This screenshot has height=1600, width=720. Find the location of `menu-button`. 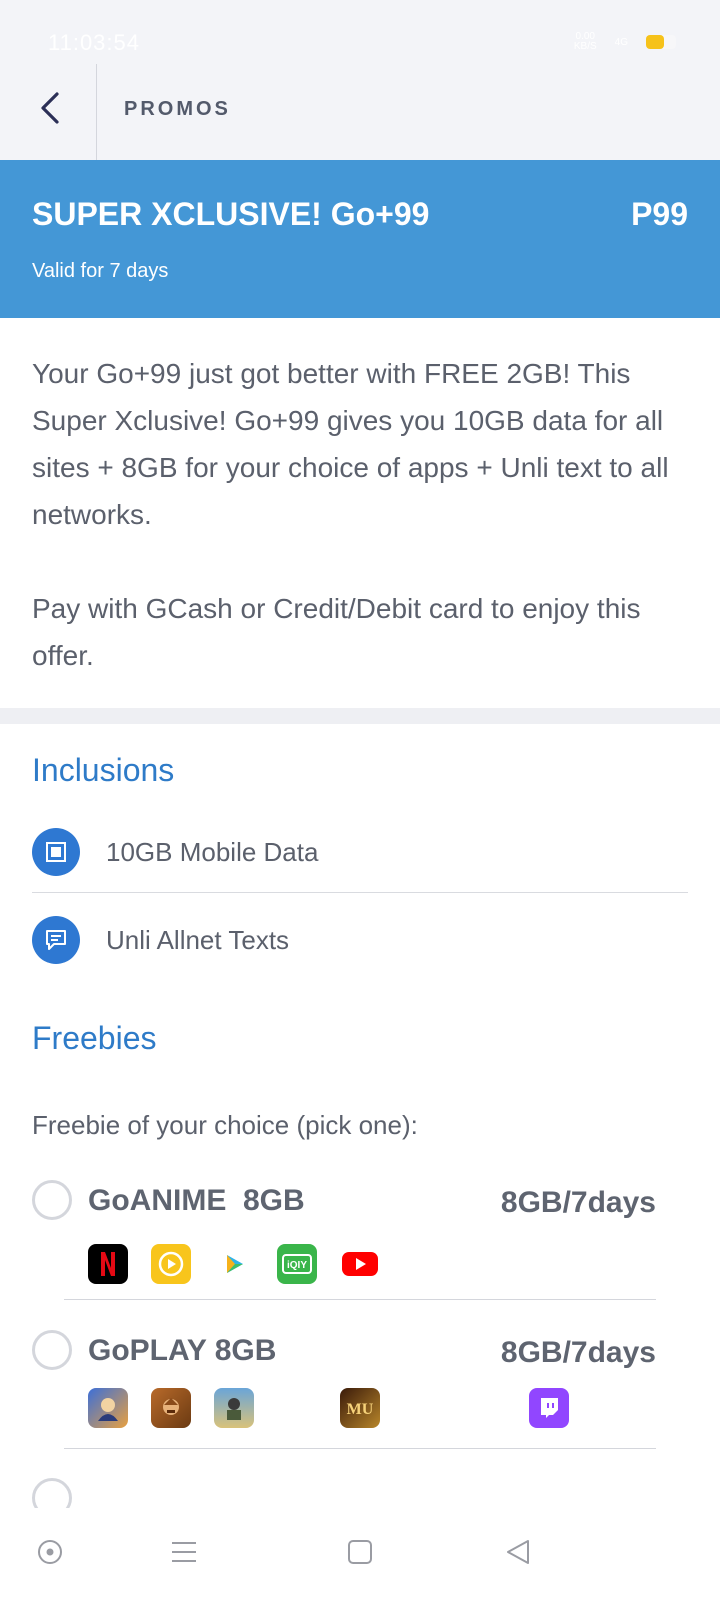

menu-button is located at coordinates (184, 1554).